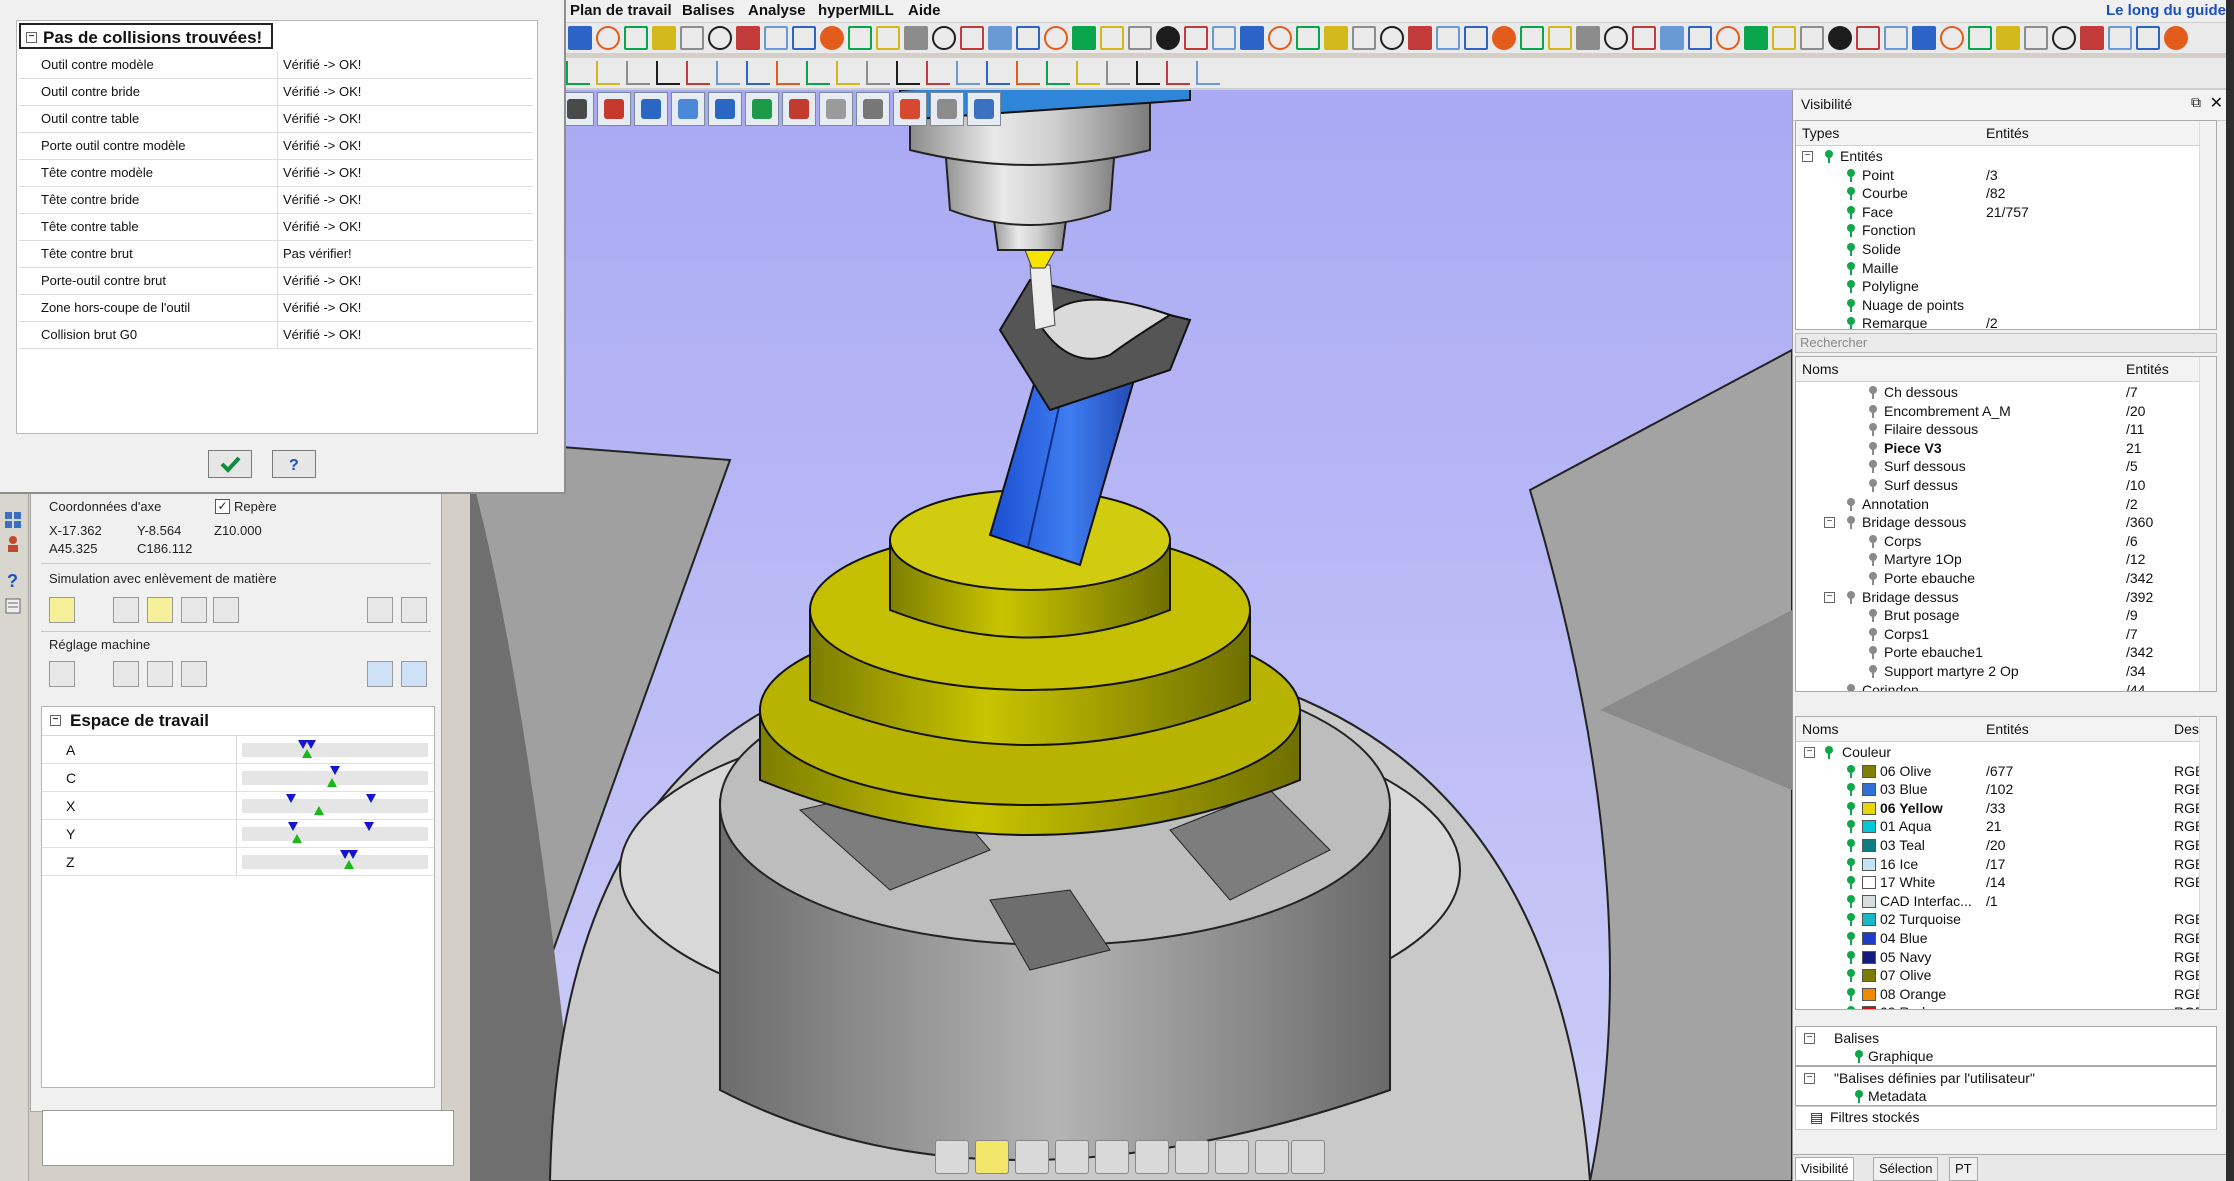  What do you see at coordinates (226, 610) in the screenshot?
I see `export-stock-button` at bounding box center [226, 610].